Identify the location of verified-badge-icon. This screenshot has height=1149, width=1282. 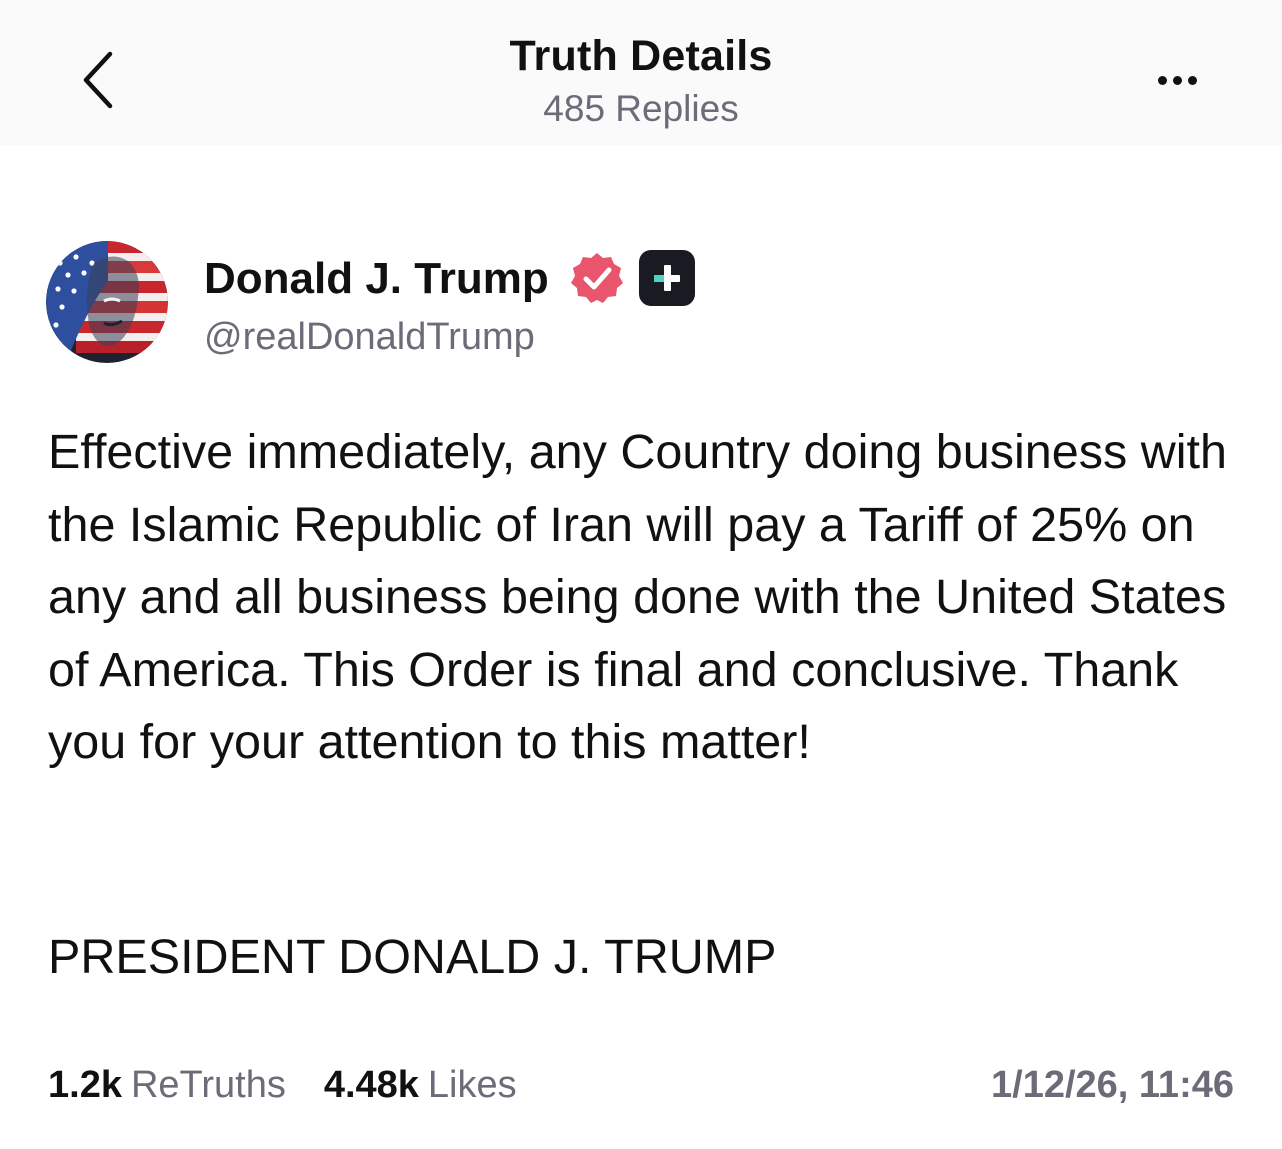
(597, 278).